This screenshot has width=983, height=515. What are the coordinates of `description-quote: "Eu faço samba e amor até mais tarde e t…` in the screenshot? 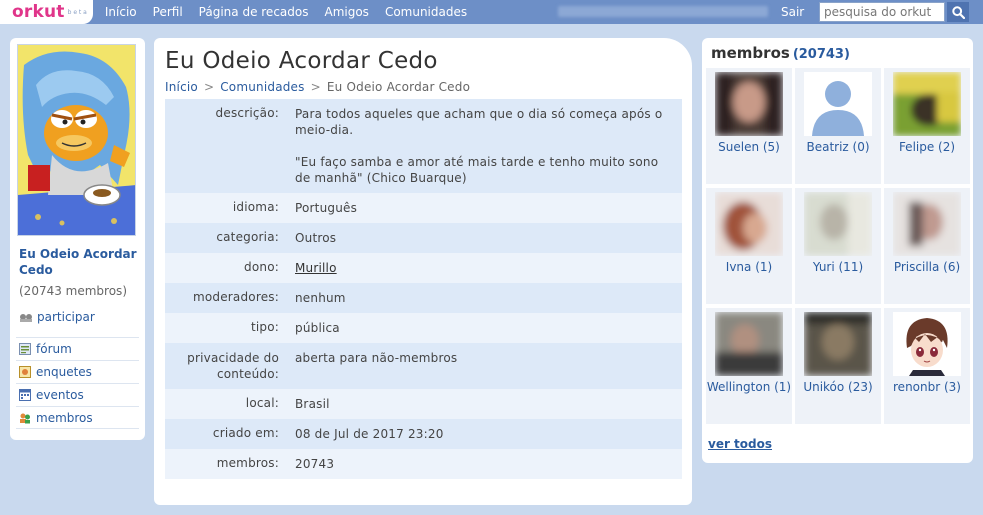 It's located at (477, 170).